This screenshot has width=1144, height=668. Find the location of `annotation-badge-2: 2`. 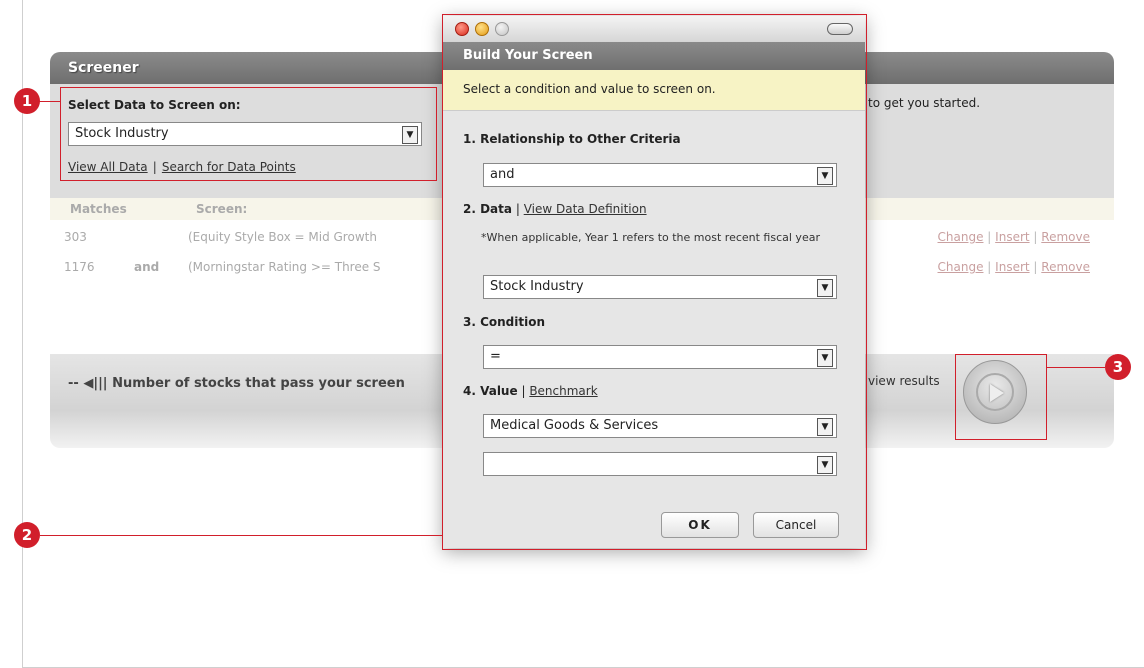

annotation-badge-2: 2 is located at coordinates (27, 535).